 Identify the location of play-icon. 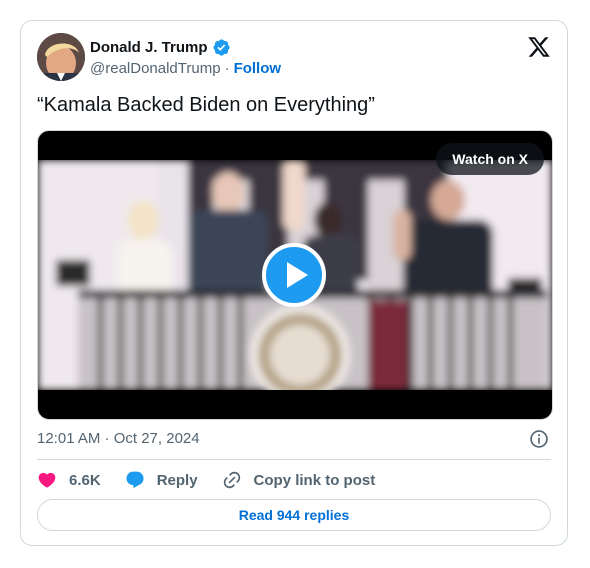
(294, 275).